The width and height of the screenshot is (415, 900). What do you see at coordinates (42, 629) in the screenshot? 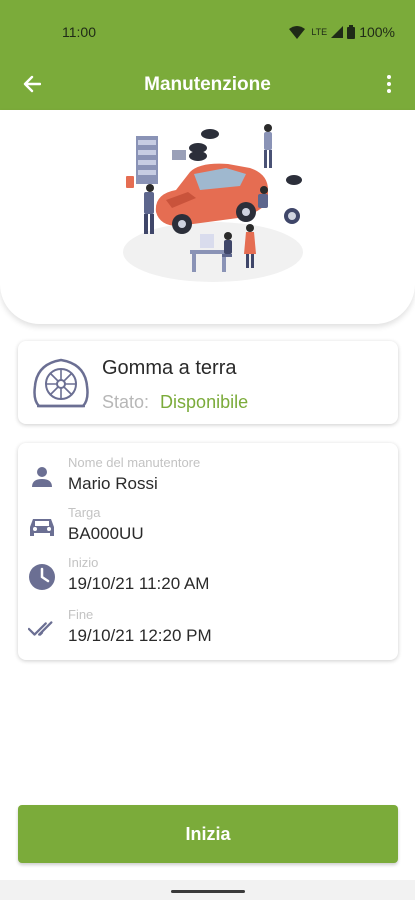
I see `double-check-icon` at bounding box center [42, 629].